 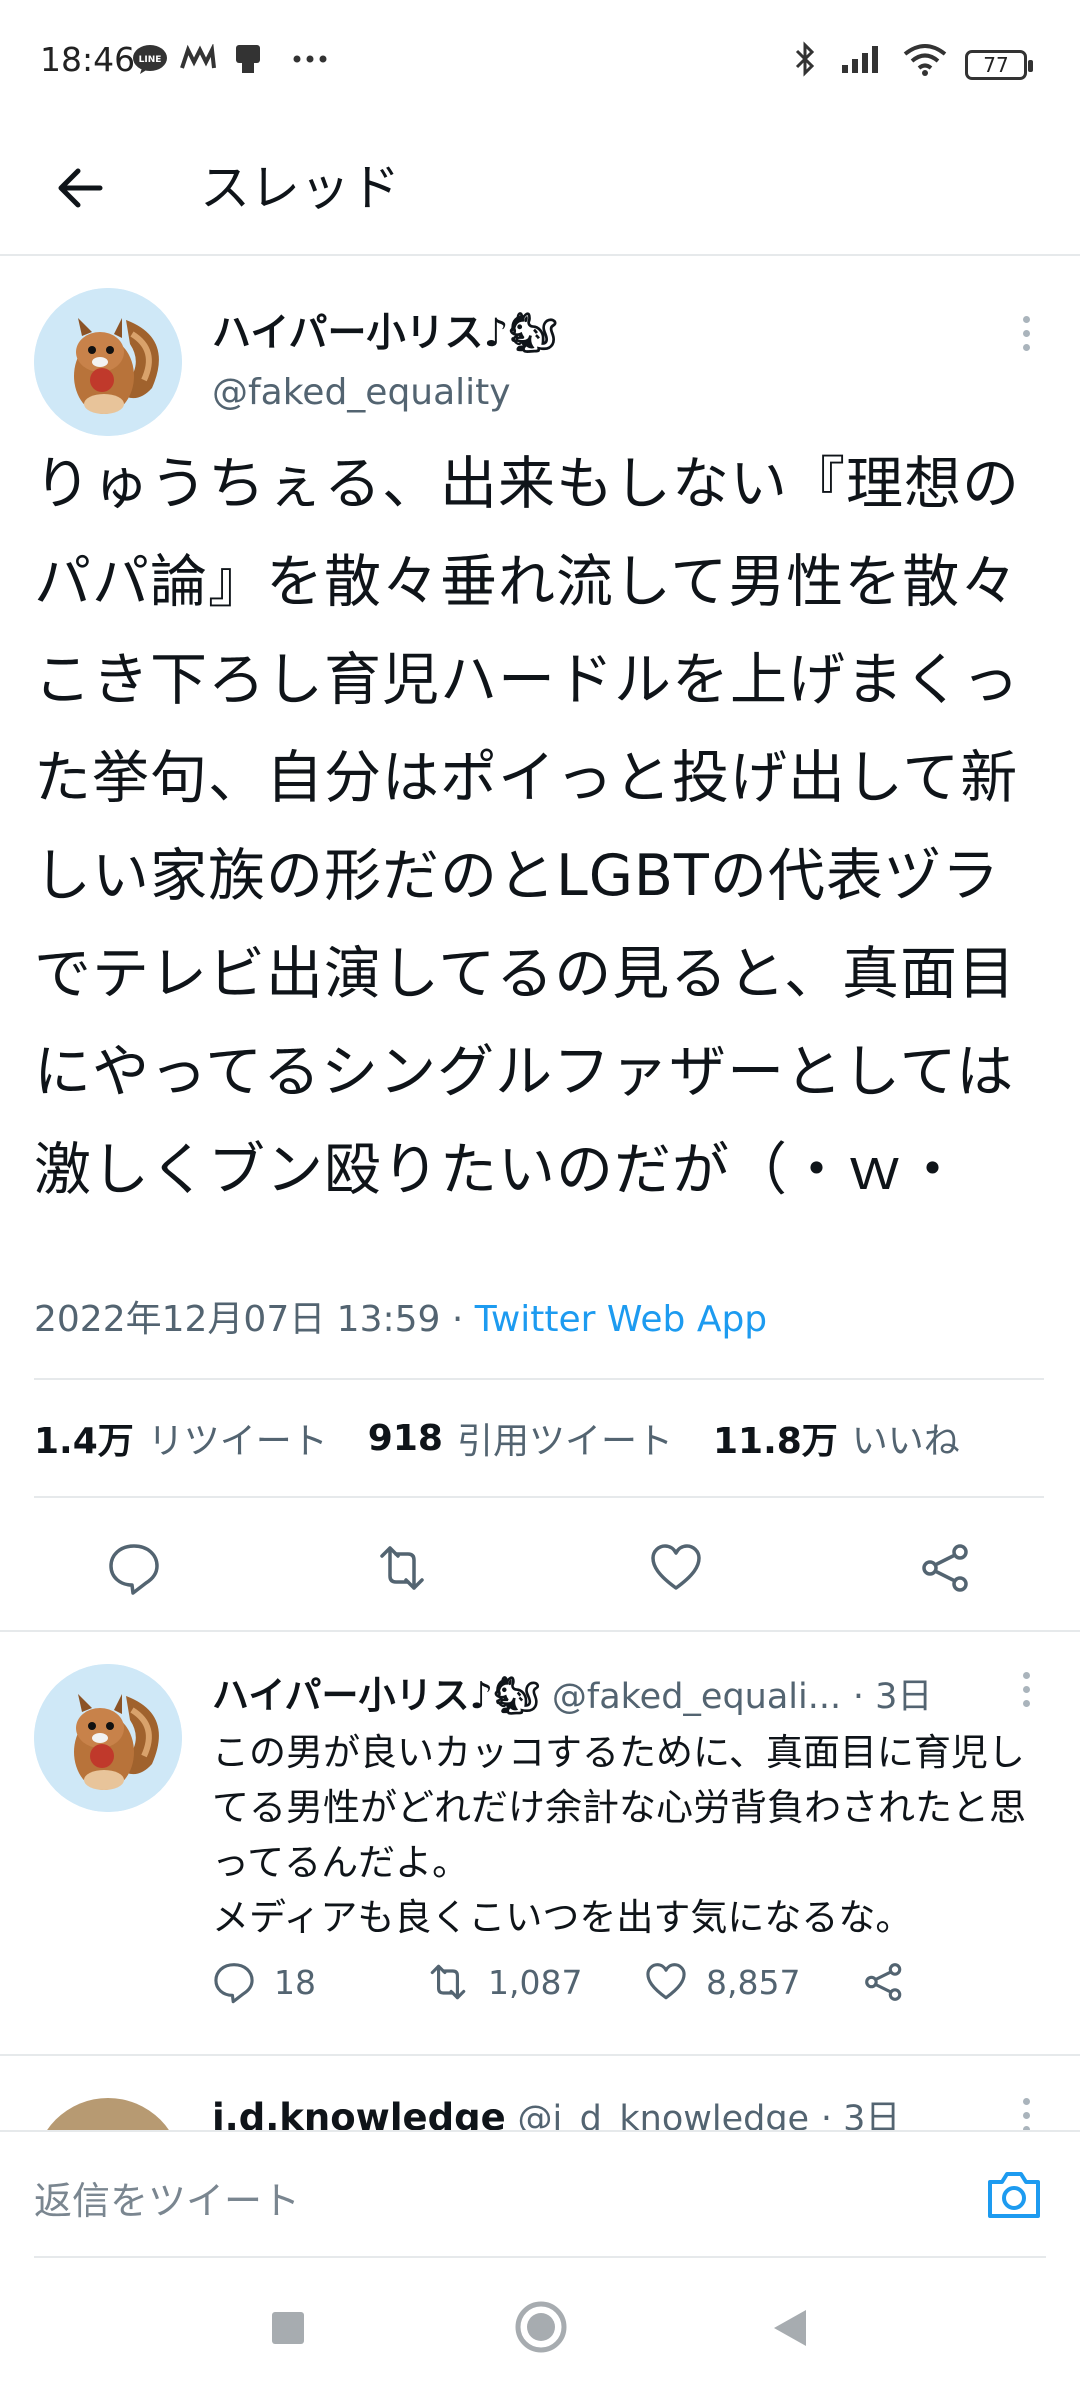 I want to click on reply-retweet-count: 1,087, so click(x=535, y=1982).